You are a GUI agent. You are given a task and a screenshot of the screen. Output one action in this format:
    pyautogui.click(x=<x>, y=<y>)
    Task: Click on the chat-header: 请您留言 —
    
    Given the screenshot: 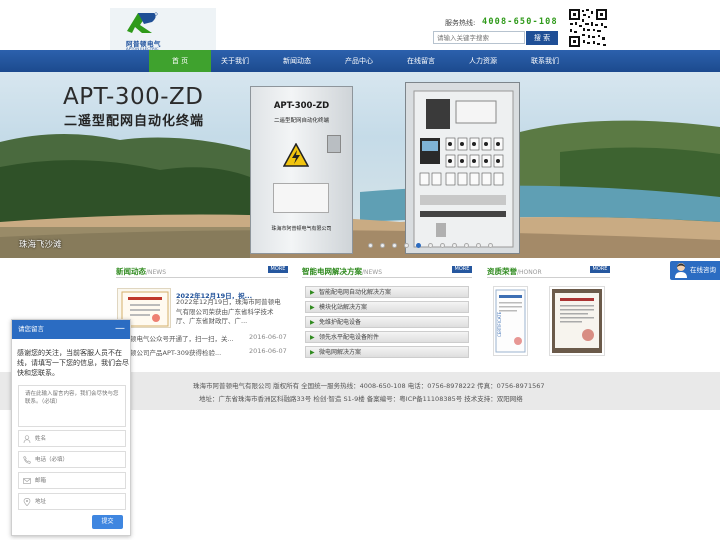 What is the action you would take?
    pyautogui.click(x=71, y=329)
    